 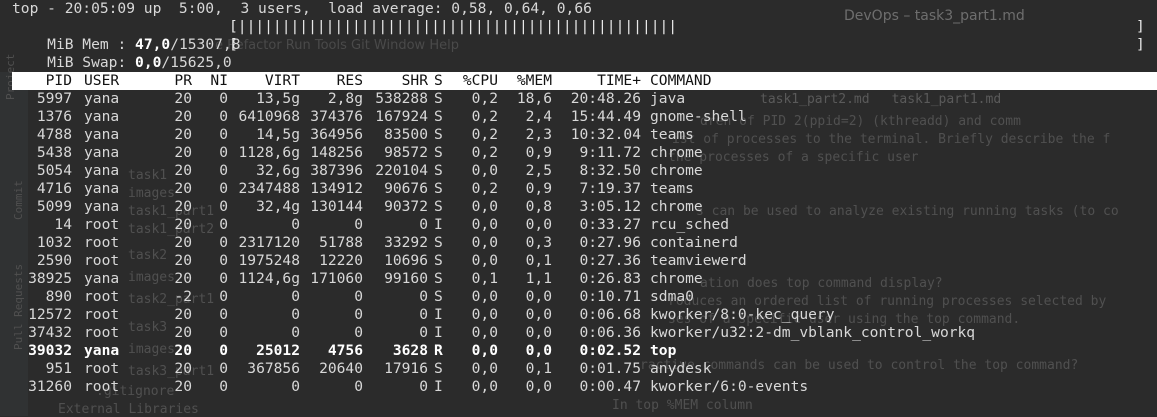 What do you see at coordinates (122, 53) in the screenshot?
I see `swap-line: MiB Swap: 0,0/15625,0` at bounding box center [122, 53].